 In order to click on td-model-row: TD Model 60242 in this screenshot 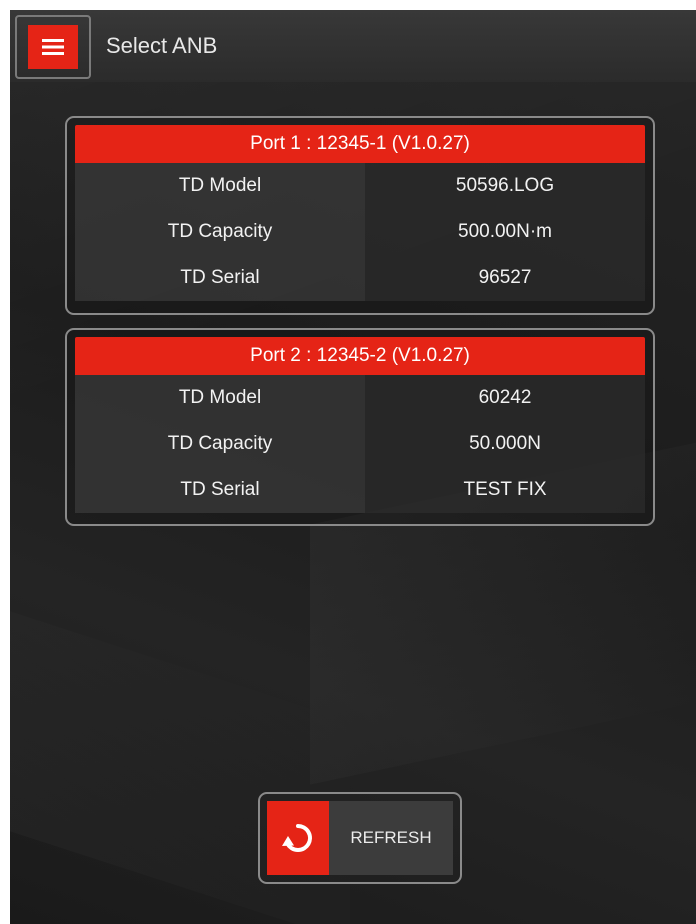, I will do `click(360, 398)`.